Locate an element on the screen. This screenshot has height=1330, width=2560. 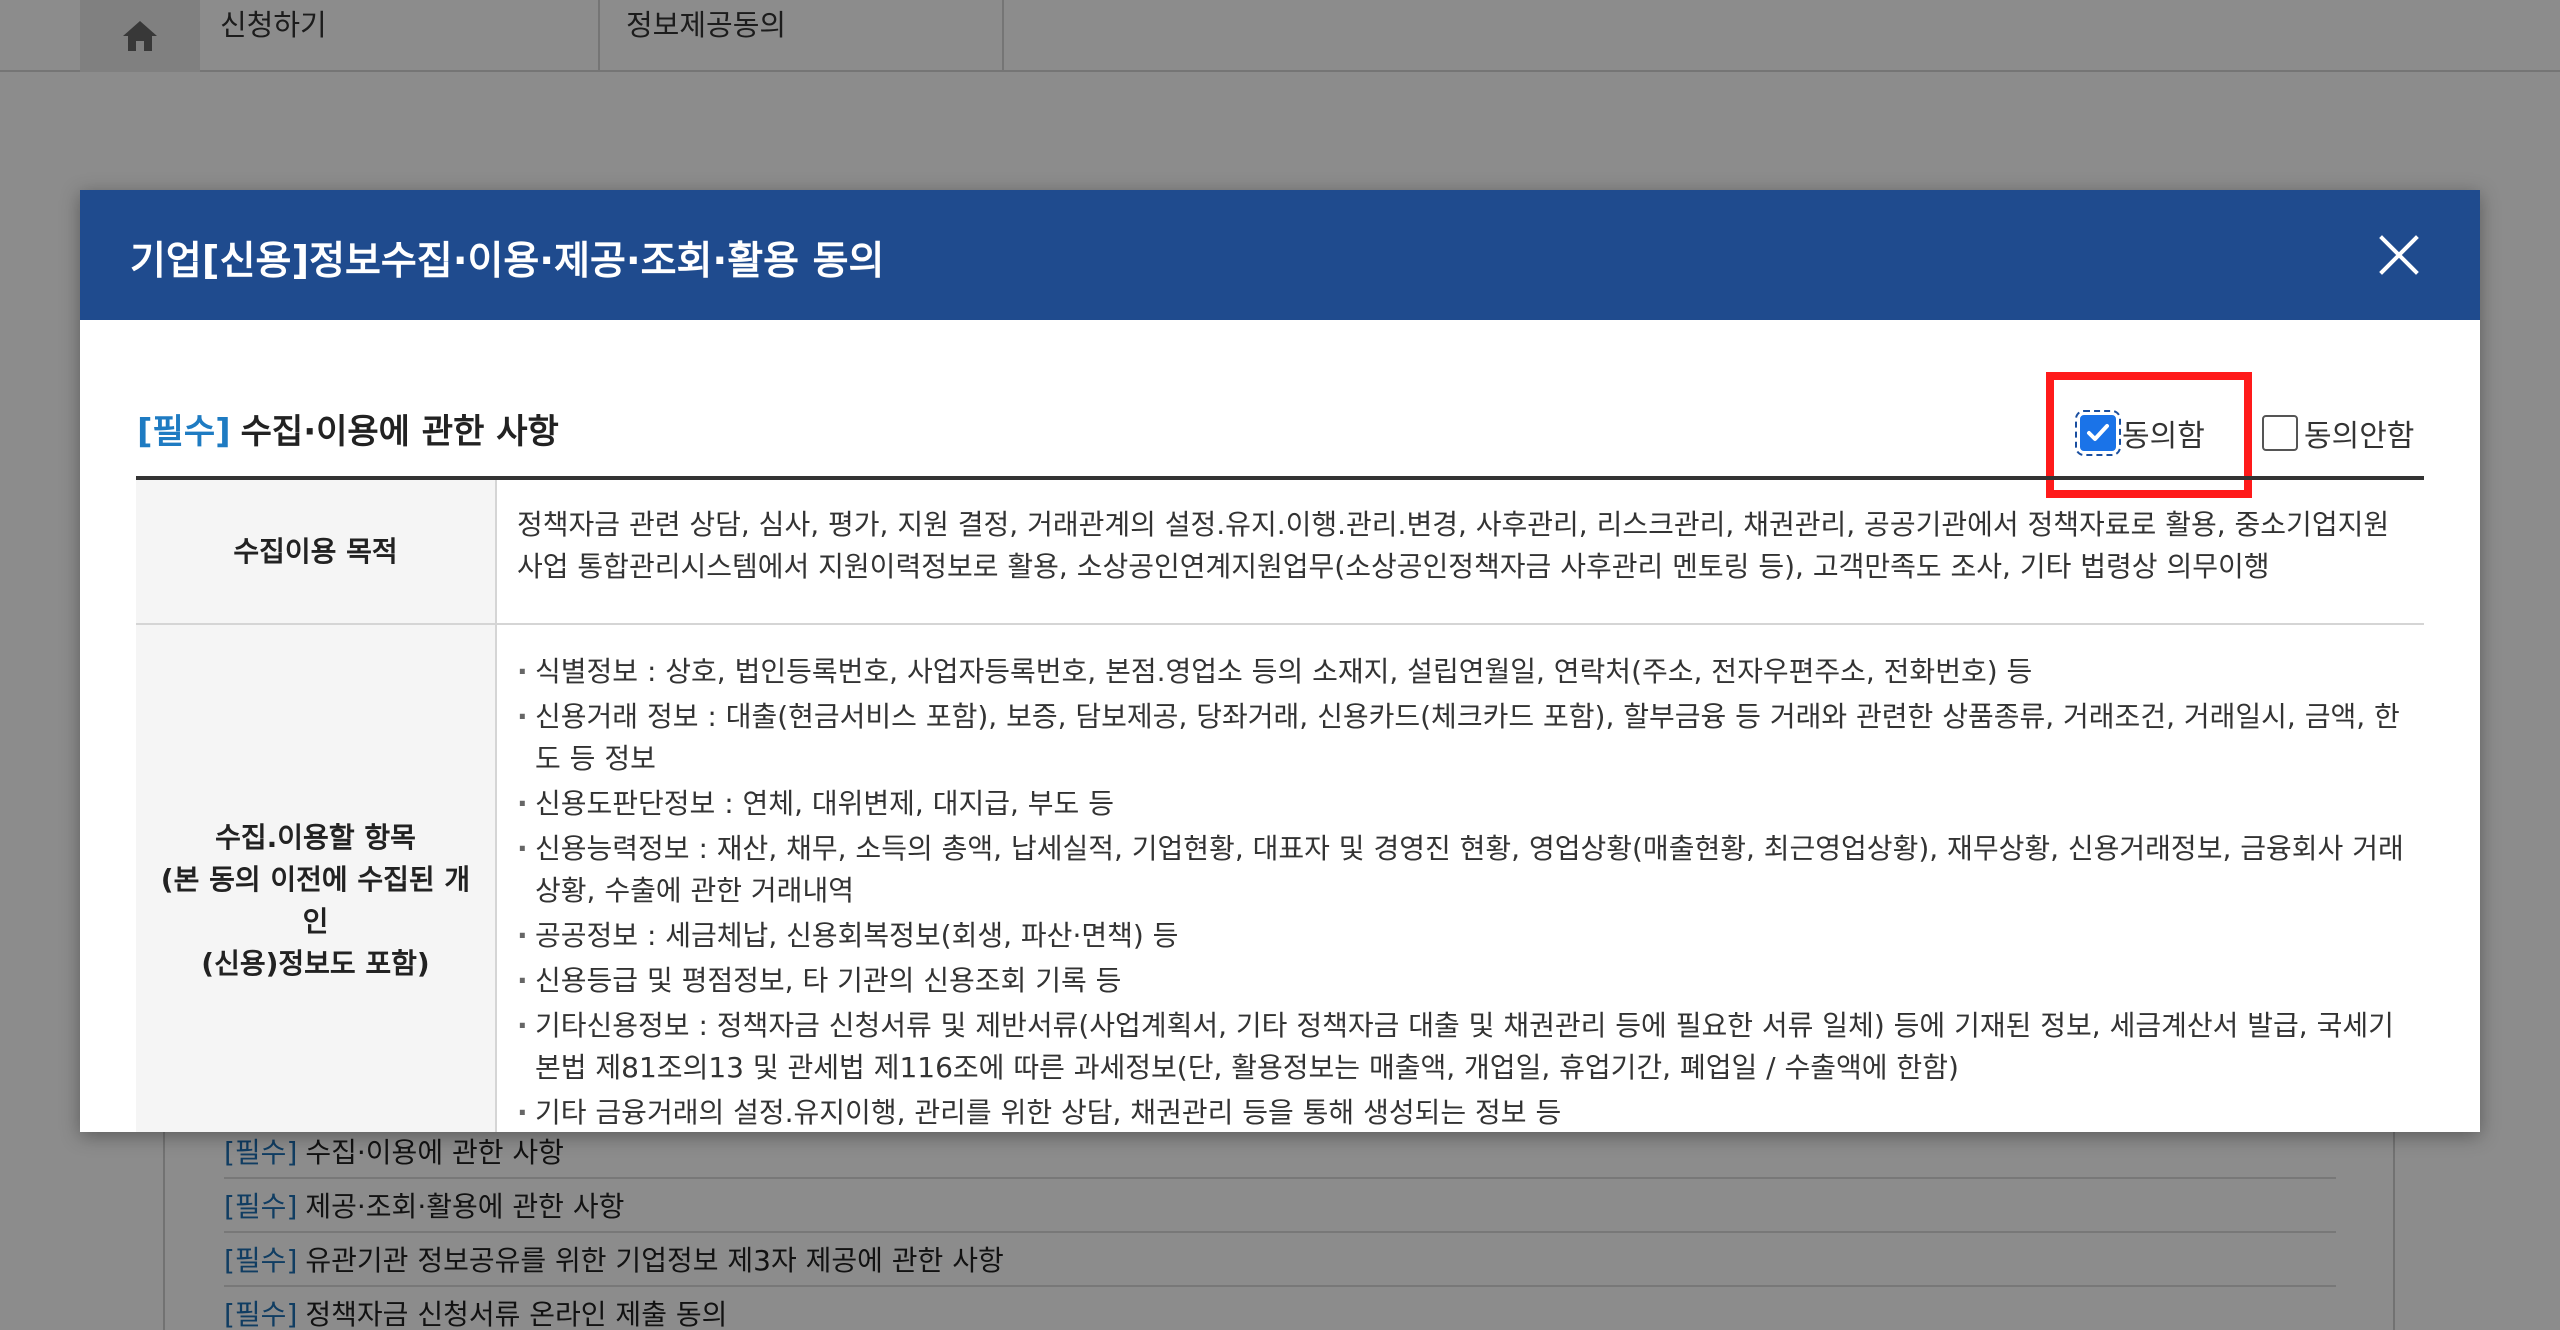
section-title: [필수] 수집·이용에 관한 사항 is located at coordinates (348, 428).